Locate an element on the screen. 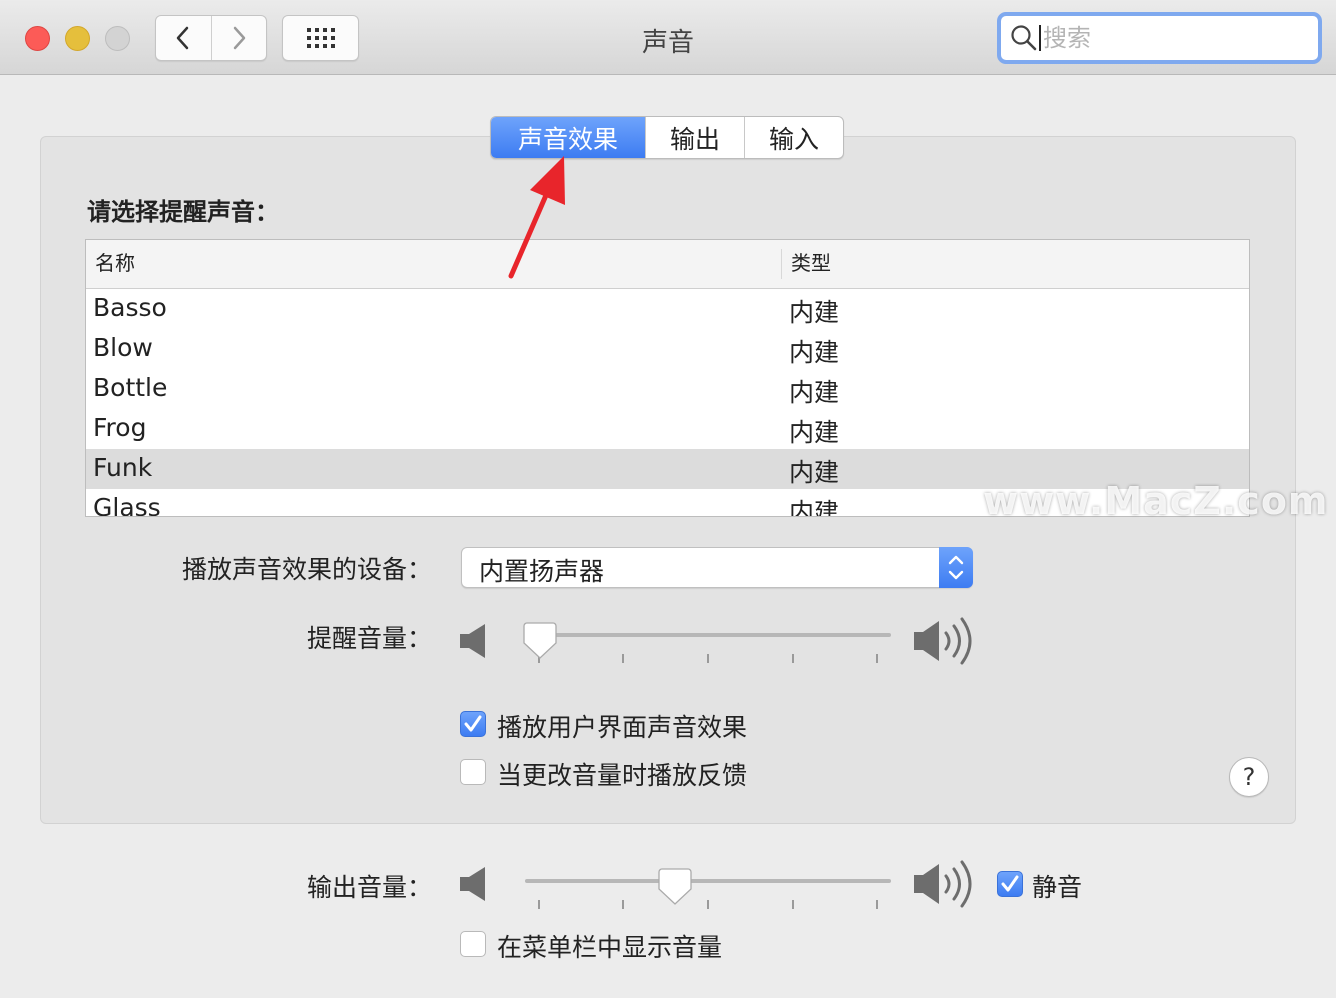 Image resolution: width=1336 pixels, height=998 pixels. column-header-type: 类型 is located at coordinates (806, 264).